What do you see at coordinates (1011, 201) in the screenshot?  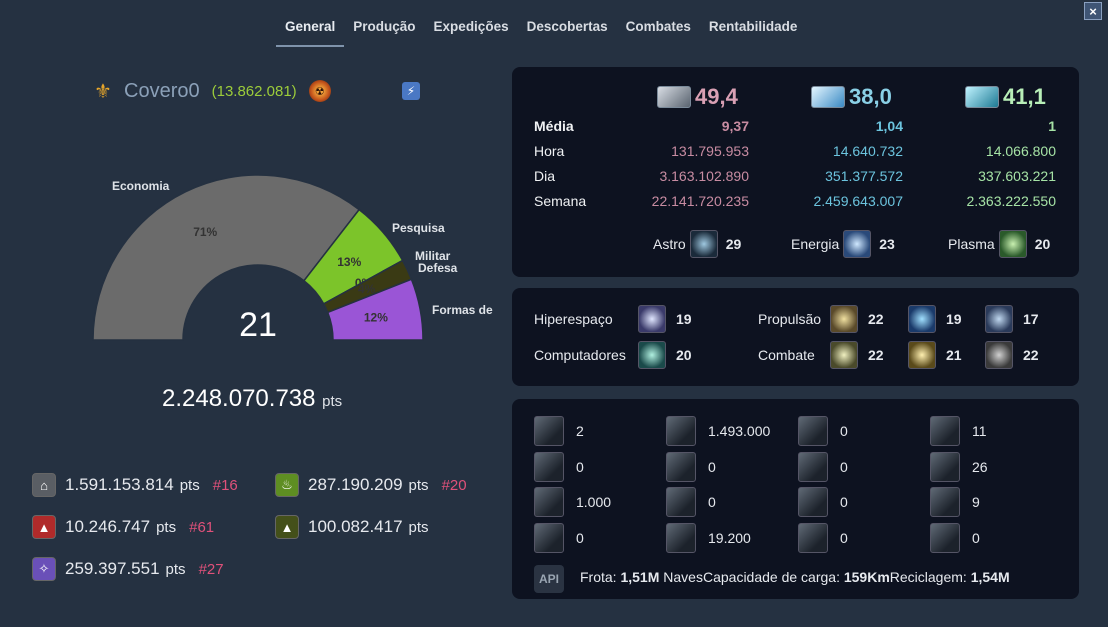 I see `semana-deuterium: 2.363.222.550` at bounding box center [1011, 201].